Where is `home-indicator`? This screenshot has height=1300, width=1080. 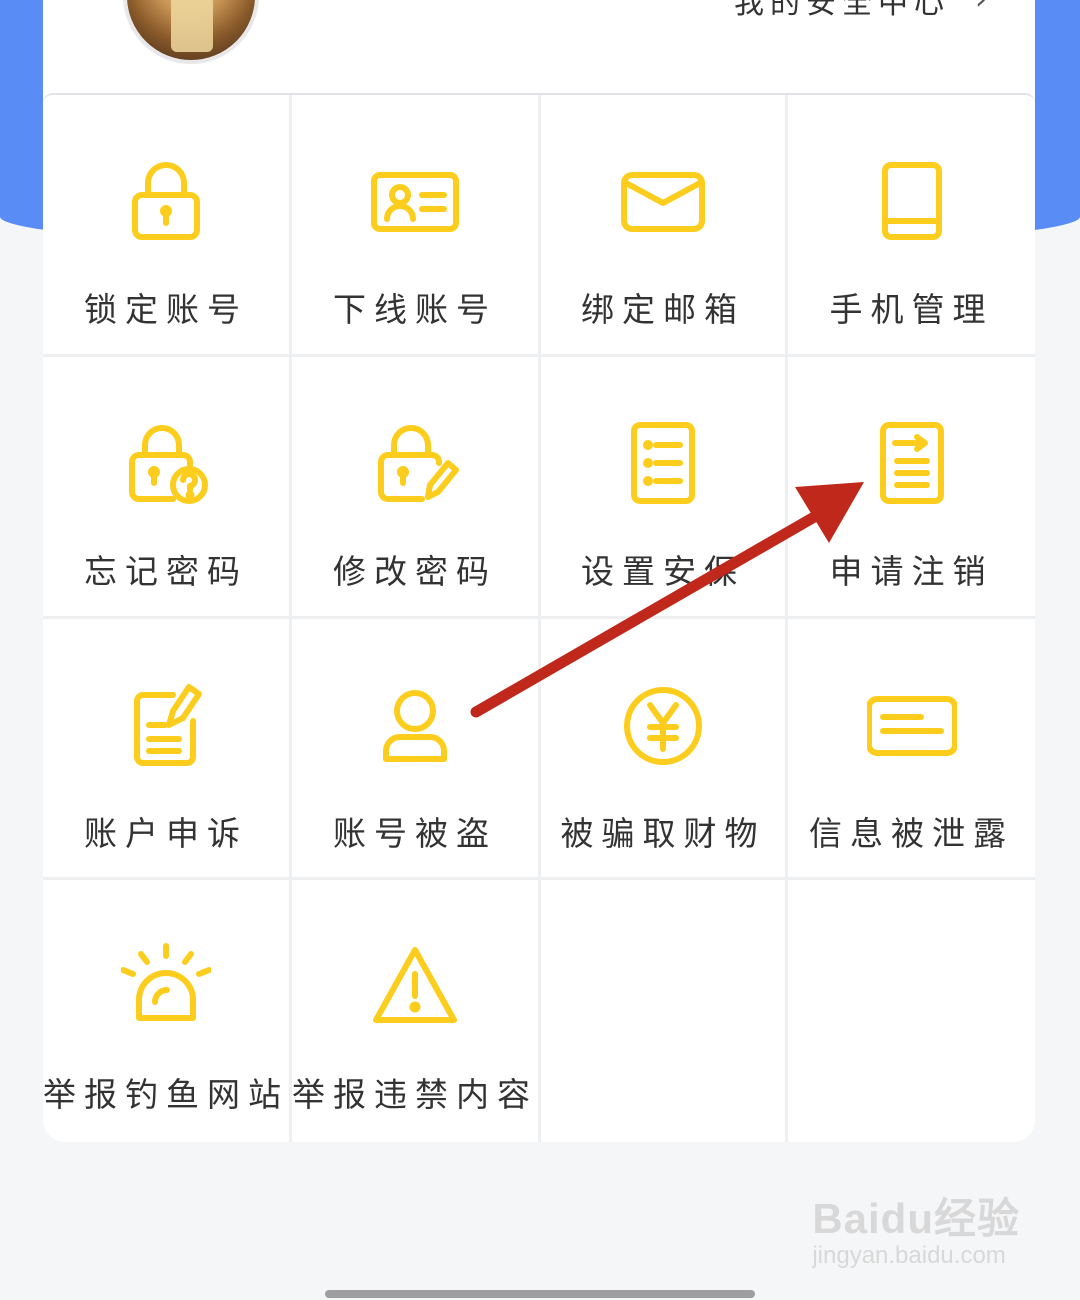
home-indicator is located at coordinates (540, 1294).